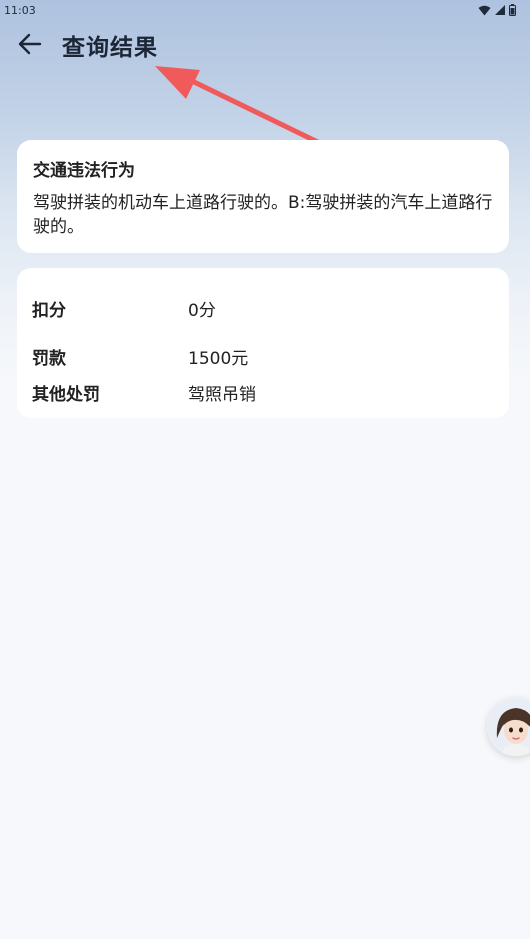  I want to click on status-icons, so click(497, 10).